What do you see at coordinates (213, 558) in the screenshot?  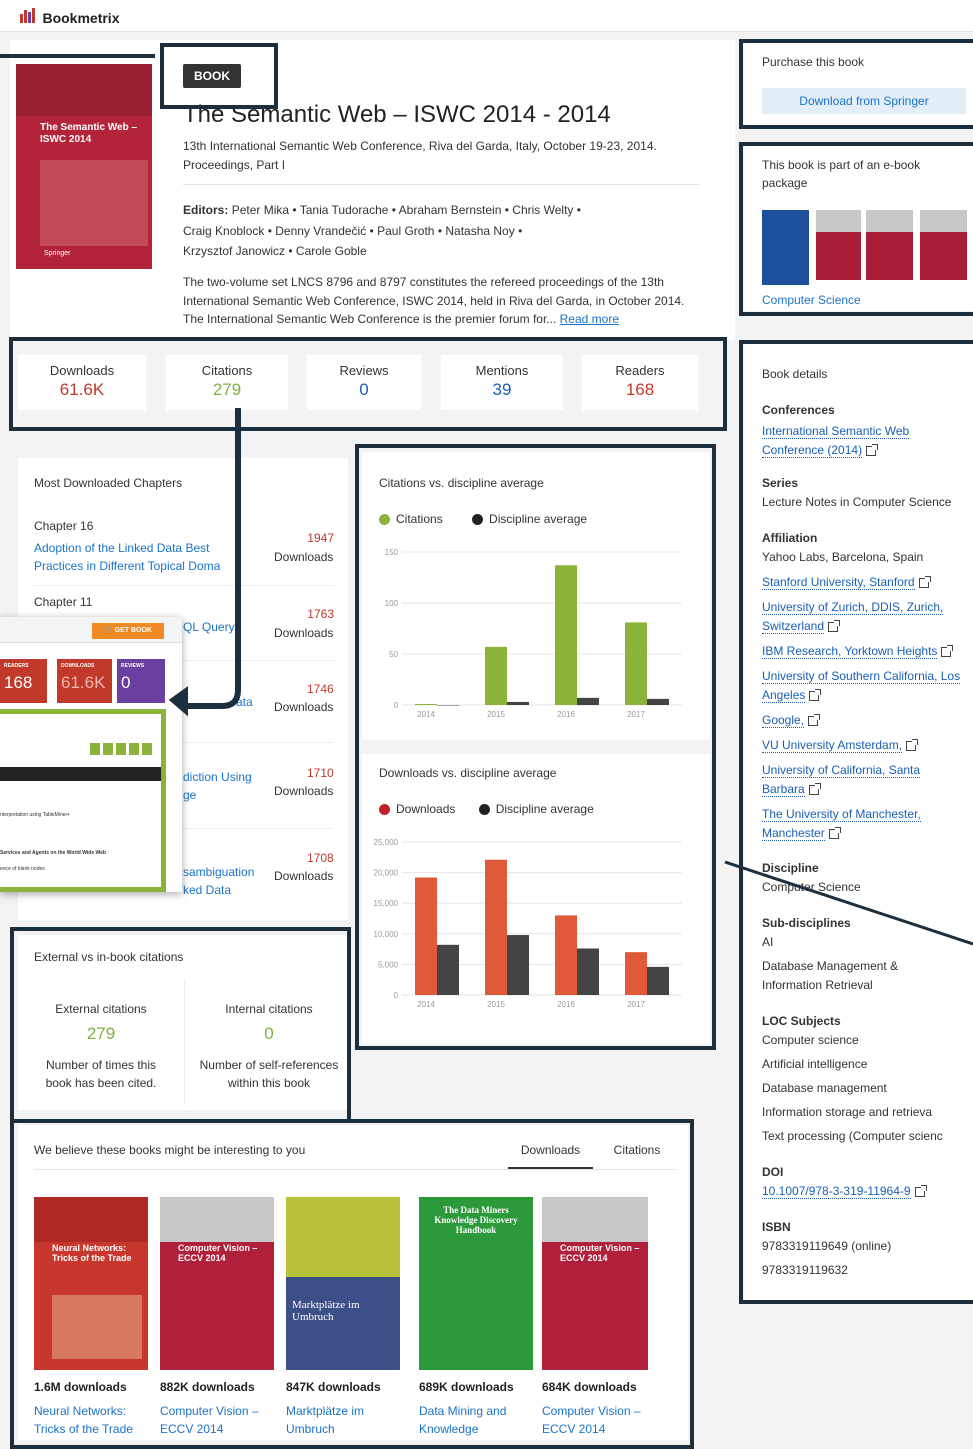 I see `arrow-citations-to-widget` at bounding box center [213, 558].